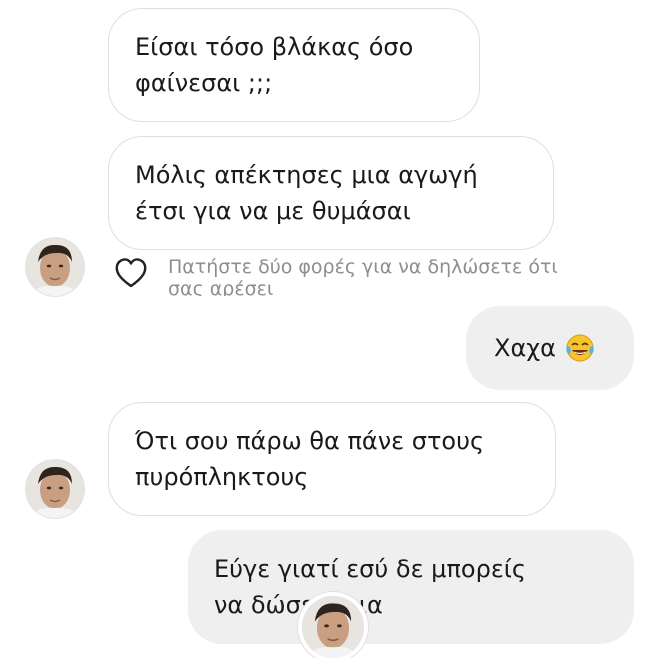 This screenshot has height=658, width=672. Describe the element at coordinates (310, 459) in the screenshot. I see `message-text: Ότι σου πάρω θα πάνε στους πυρόπληκτους` at that location.